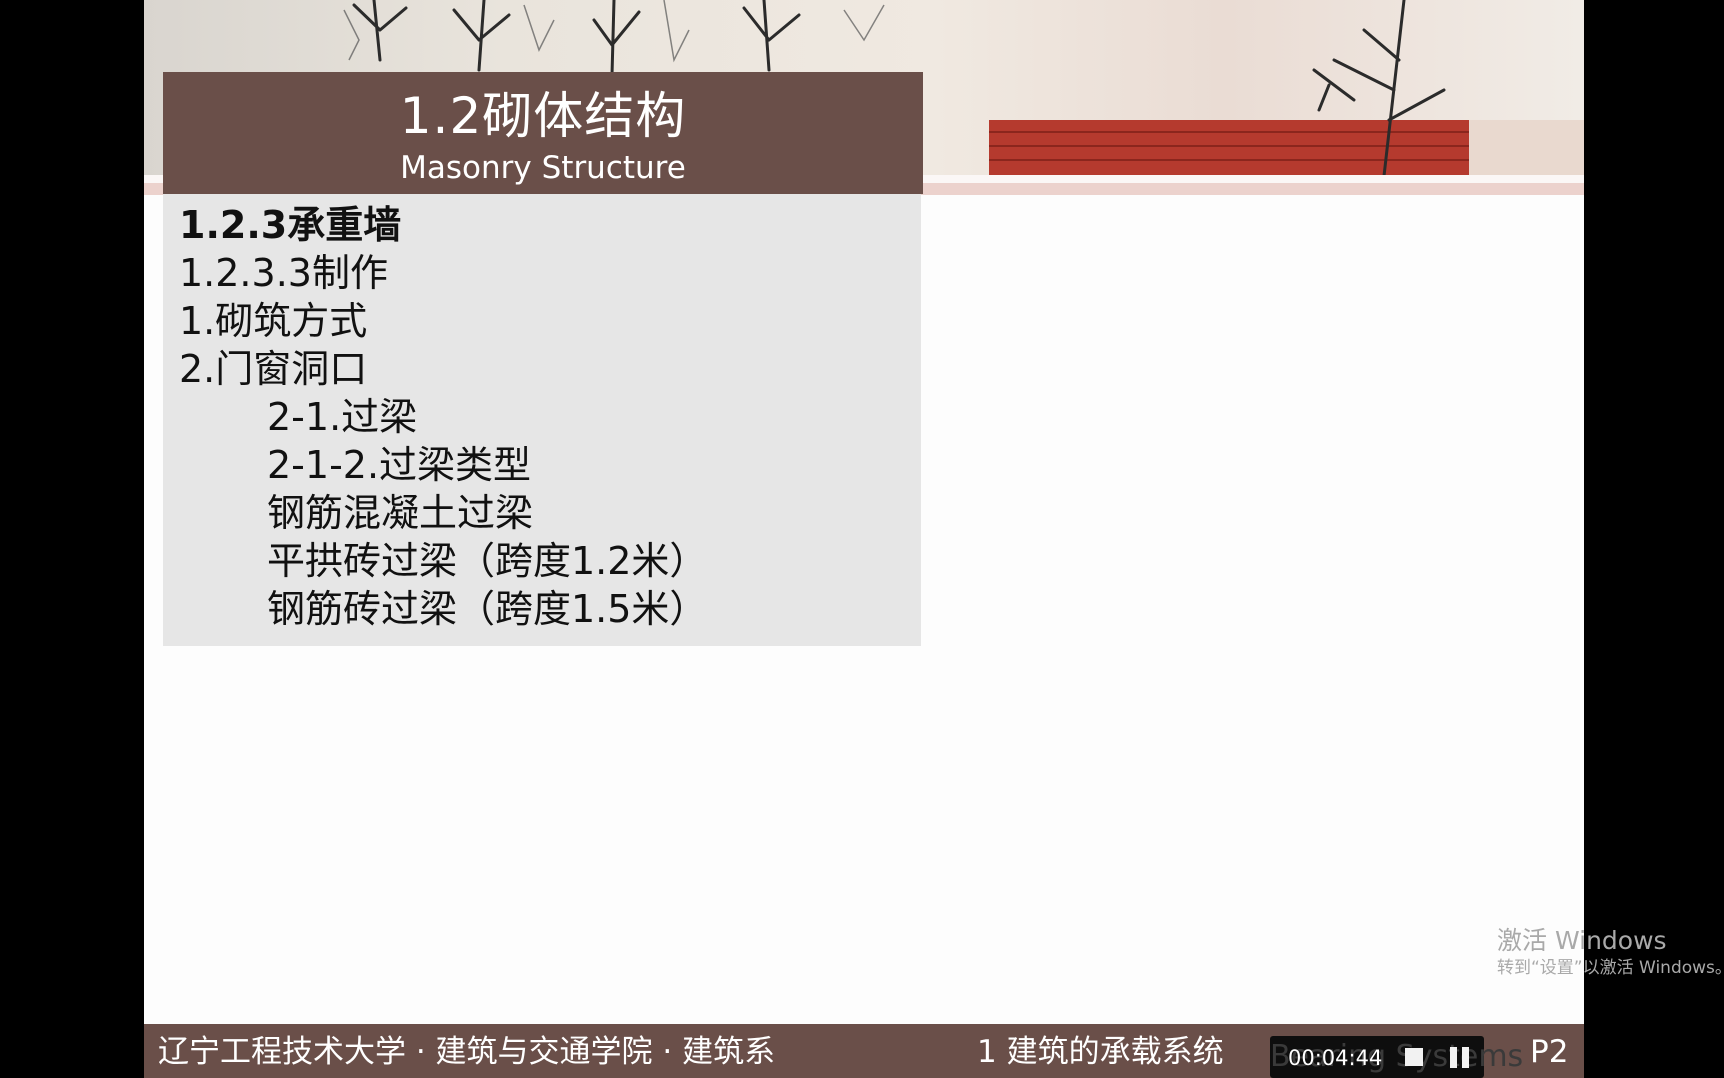 This screenshot has height=1078, width=1724. I want to click on content-line: 2-1-2.过梁类型, so click(399, 465).